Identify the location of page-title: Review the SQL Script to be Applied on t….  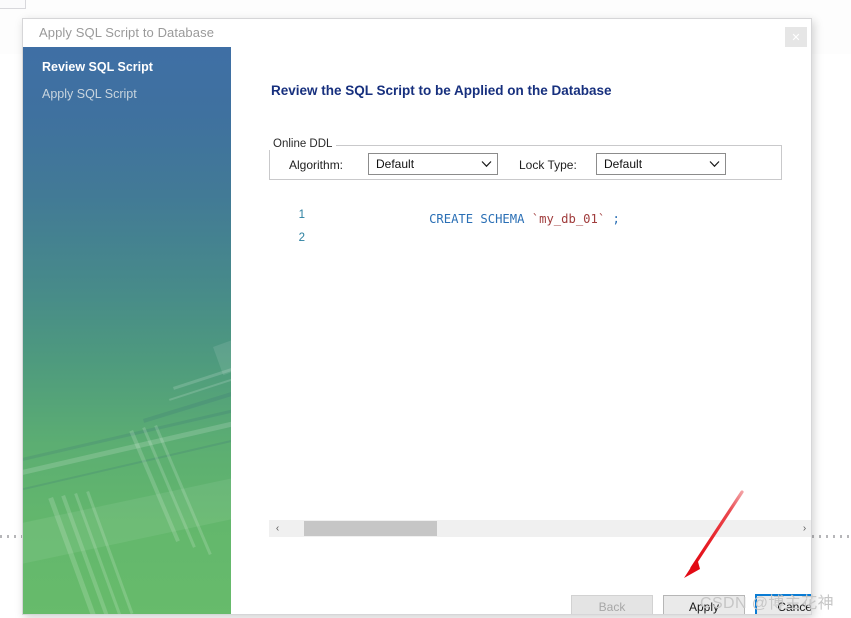
(441, 90).